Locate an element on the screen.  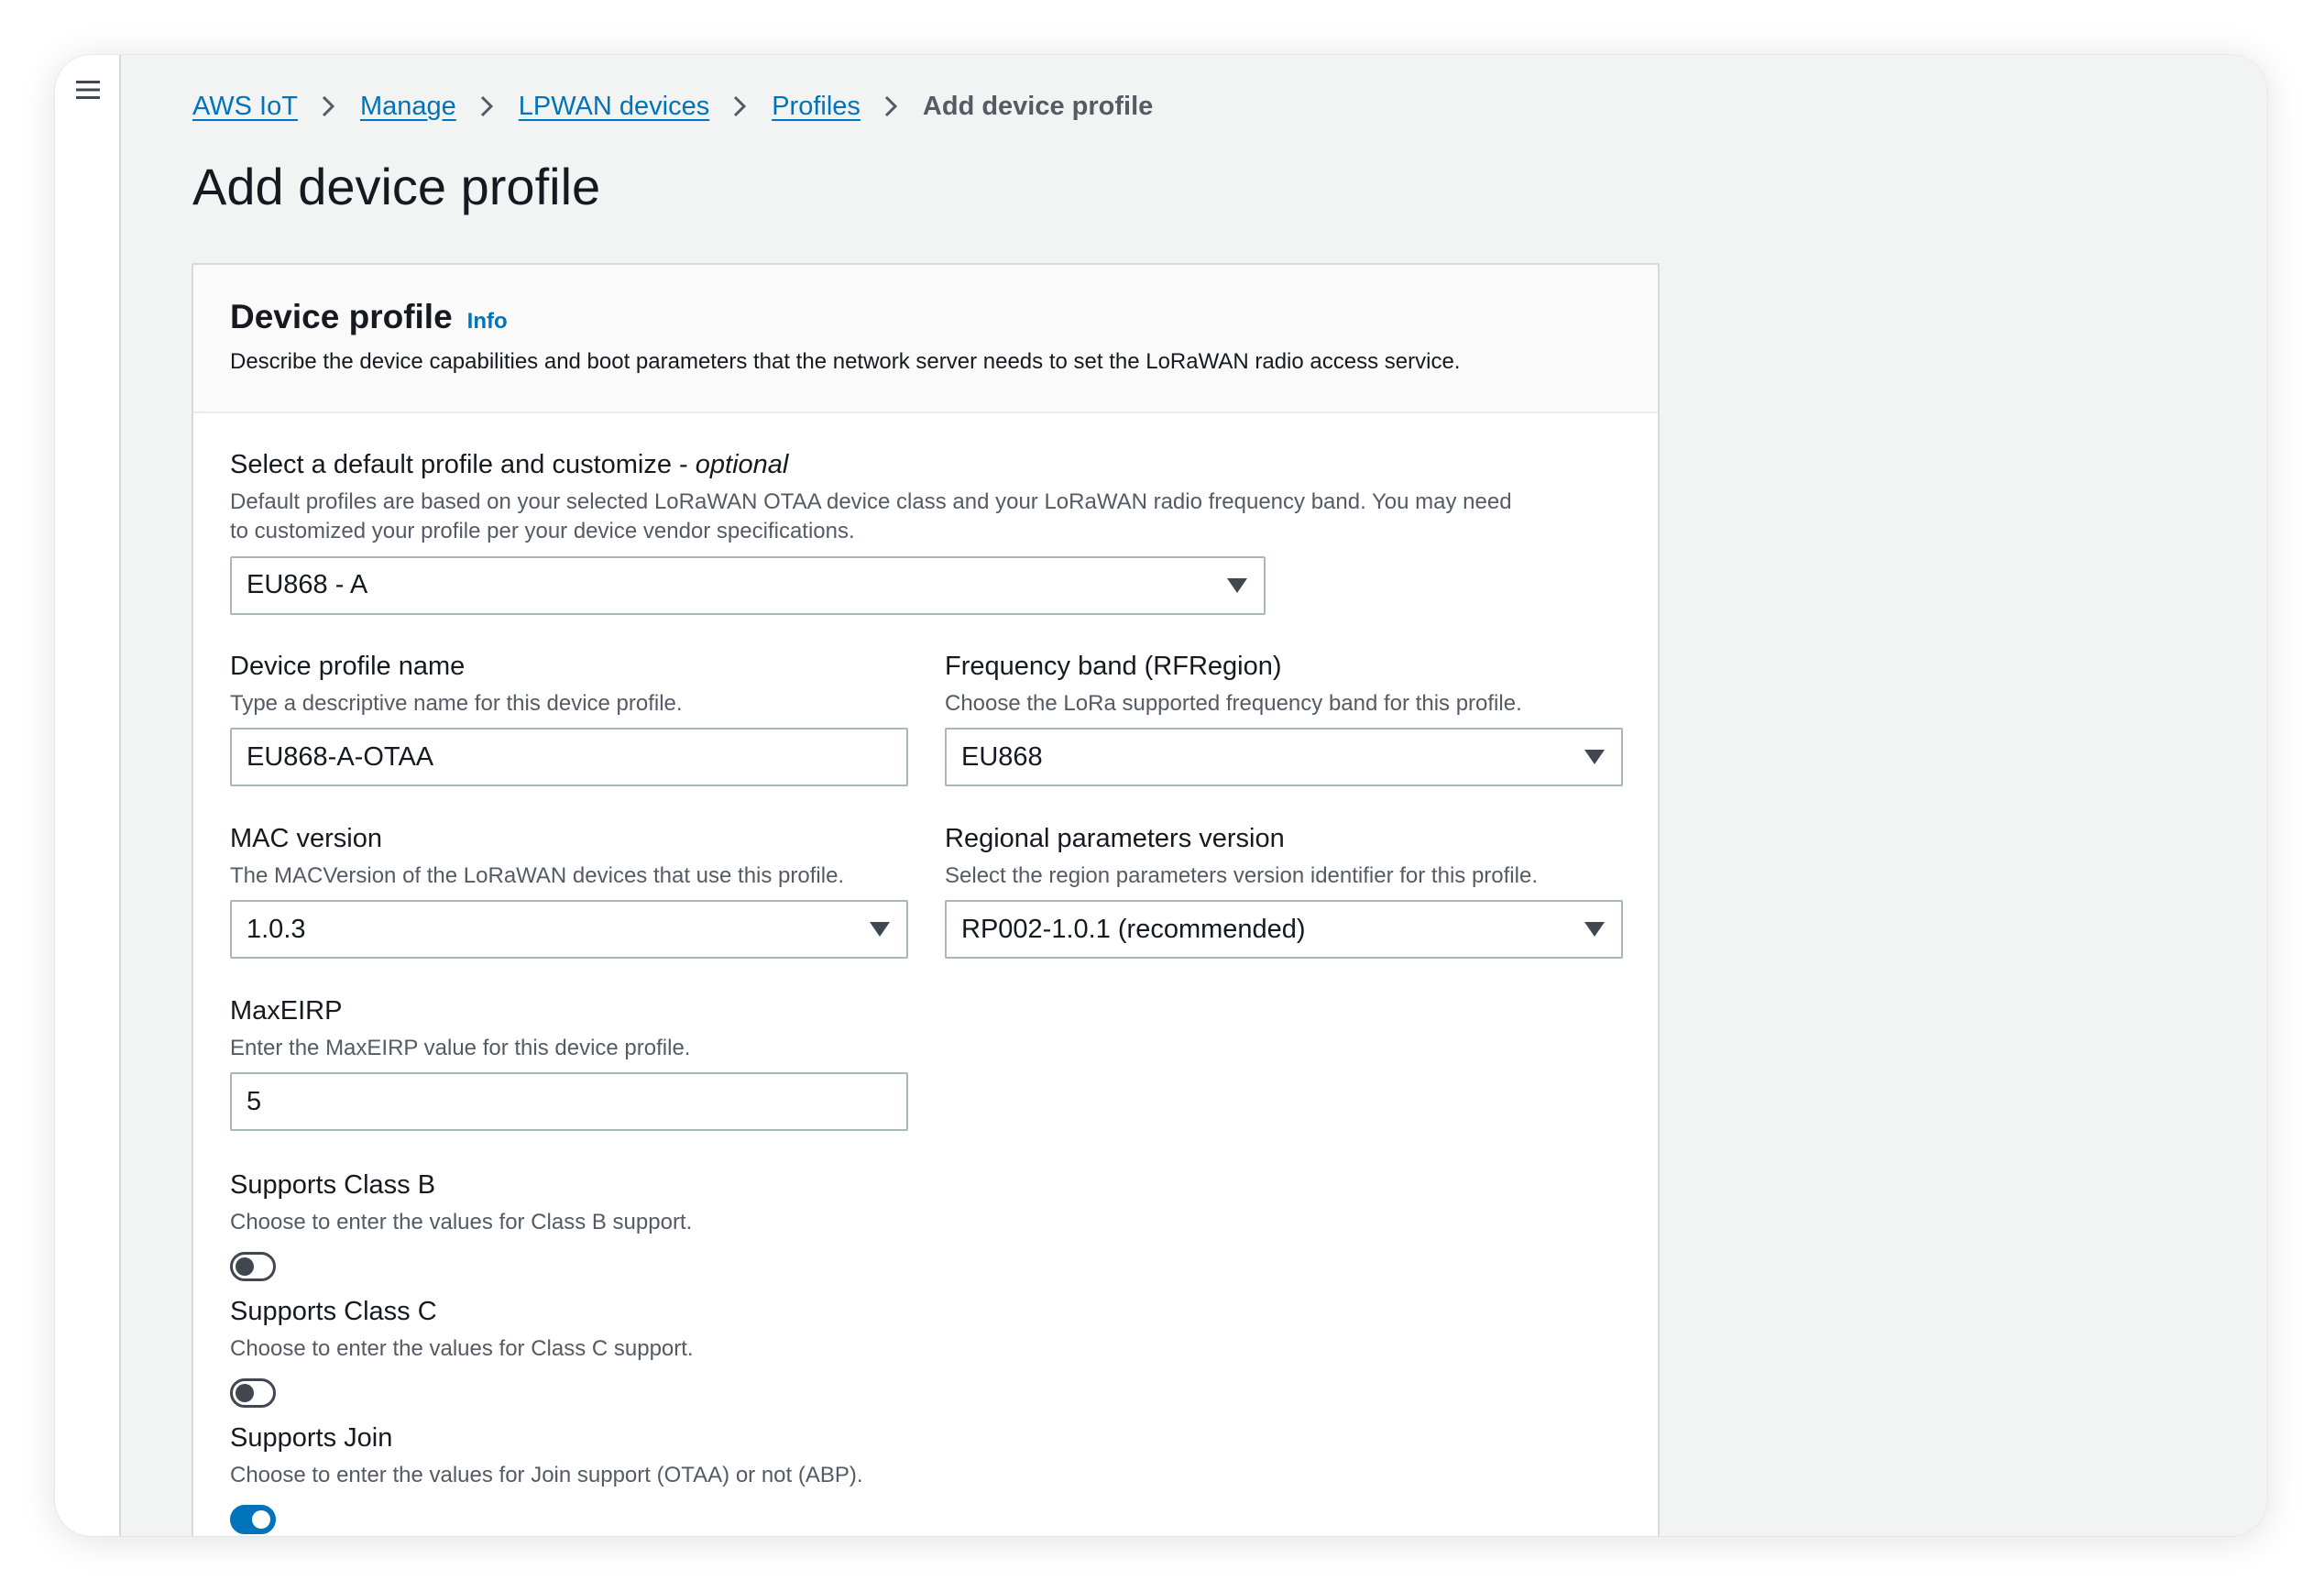
frequency-band-select: EU868 is located at coordinates (1284, 758).